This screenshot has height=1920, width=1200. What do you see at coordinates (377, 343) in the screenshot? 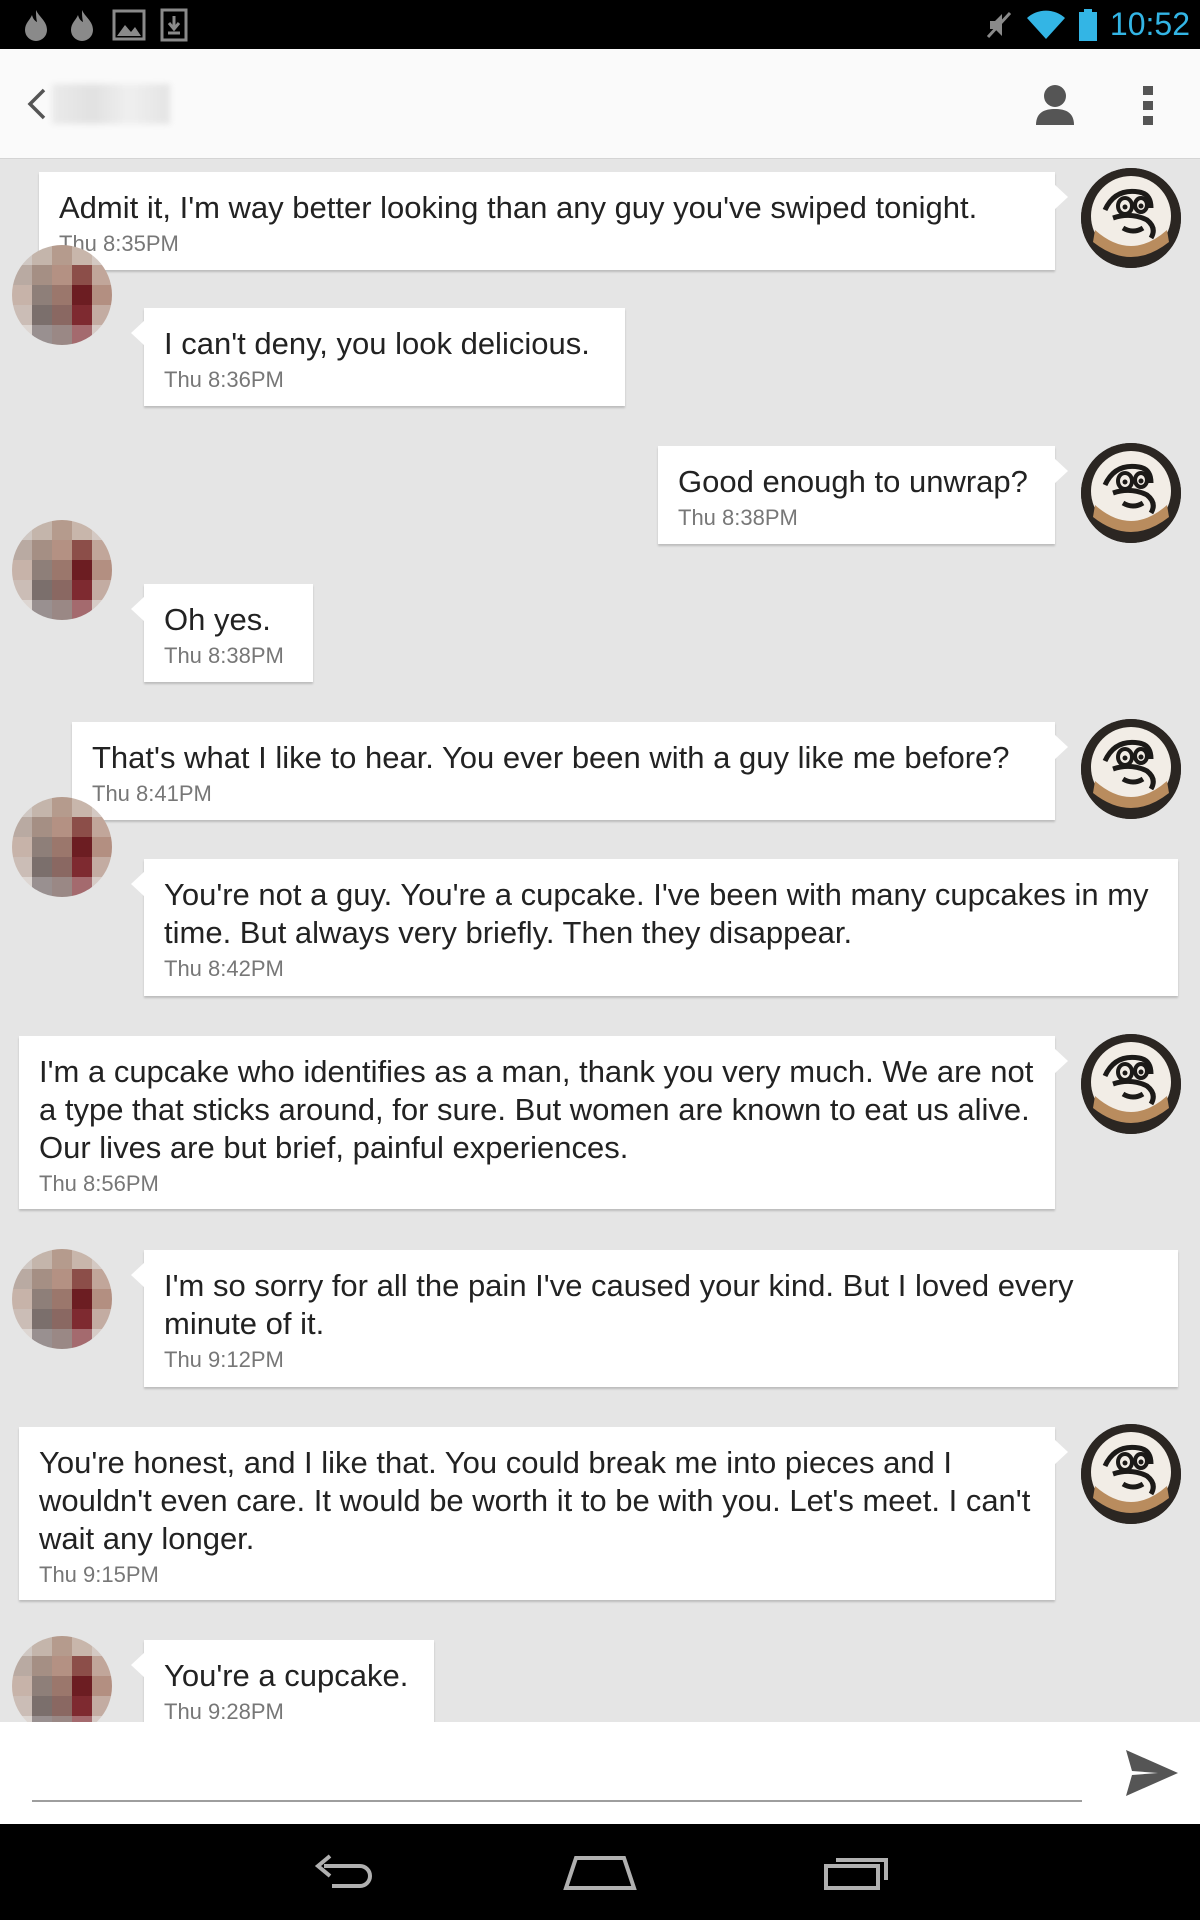
I see `message-text: I can't deny, you look delicious.` at bounding box center [377, 343].